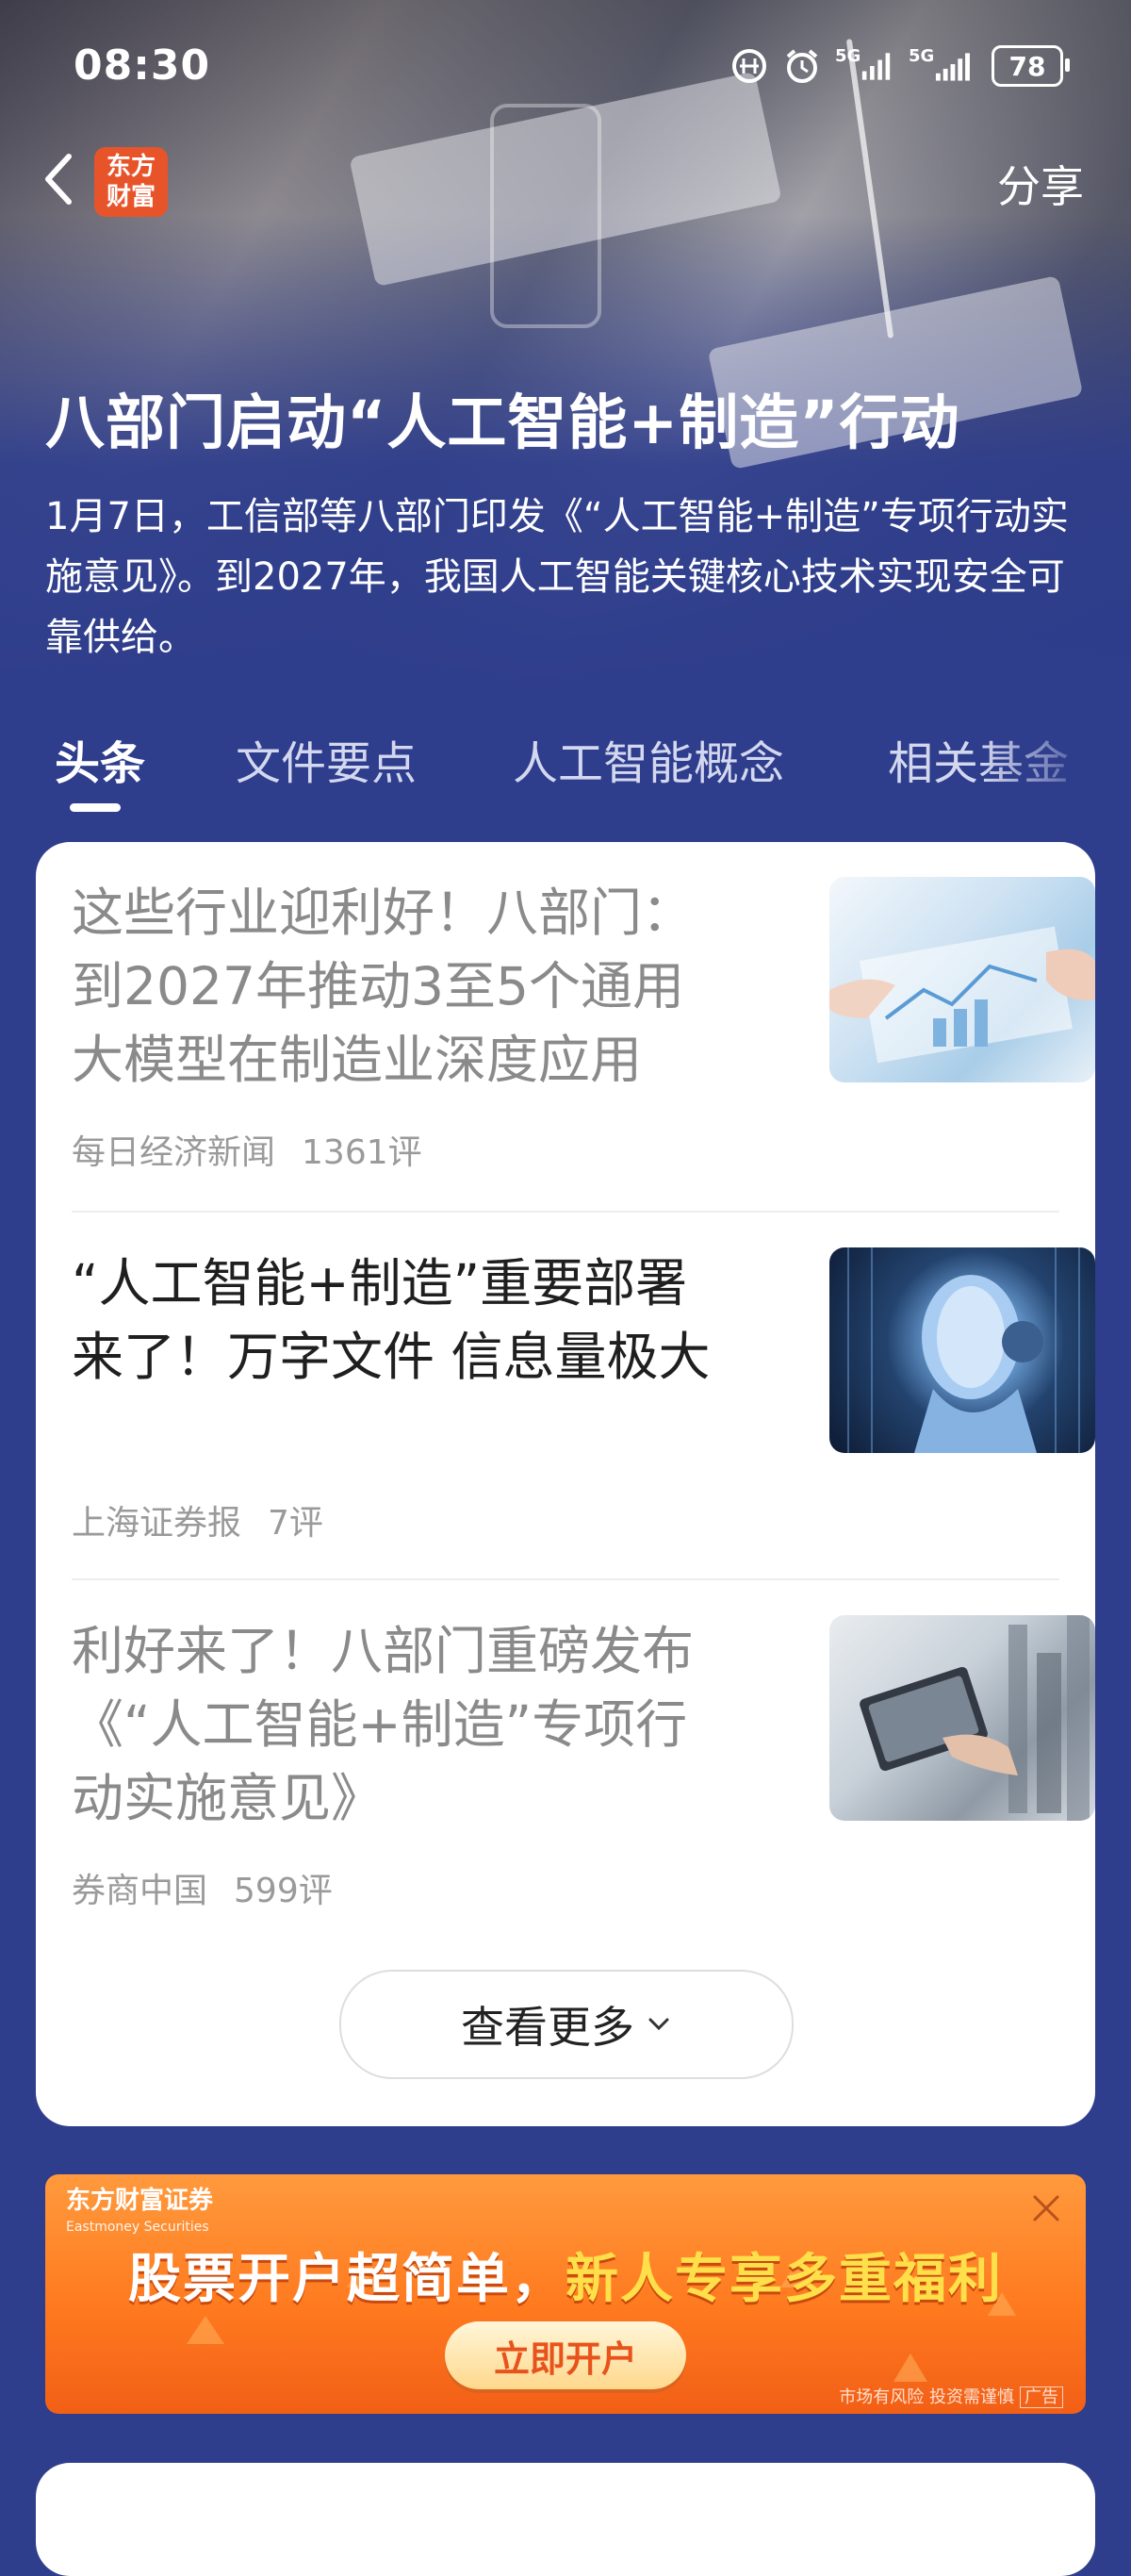  Describe the element at coordinates (402, 1724) in the screenshot. I see `news-title: 利好来了！八部门重磅发布《“人工智能+制造”专项行动实施意见》` at that location.